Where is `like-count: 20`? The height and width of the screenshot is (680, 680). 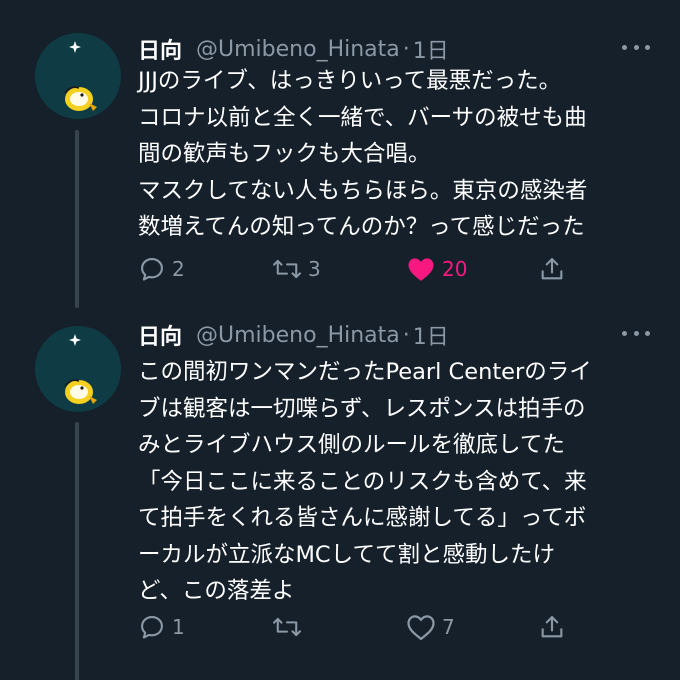
like-count: 20 is located at coordinates (455, 269).